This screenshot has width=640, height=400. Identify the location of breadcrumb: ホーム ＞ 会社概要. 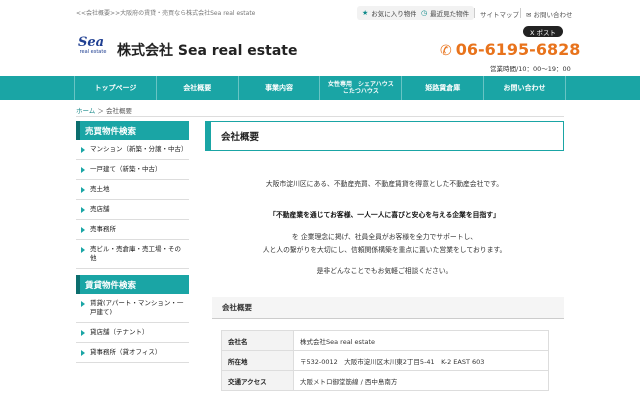
(104, 110).